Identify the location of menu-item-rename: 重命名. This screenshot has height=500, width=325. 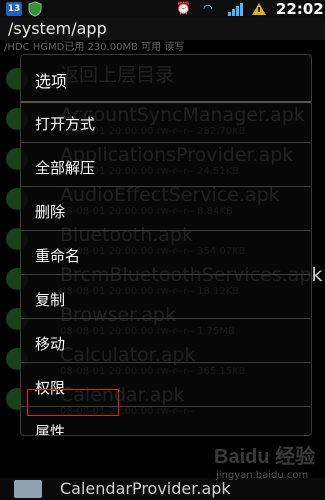
(166, 255).